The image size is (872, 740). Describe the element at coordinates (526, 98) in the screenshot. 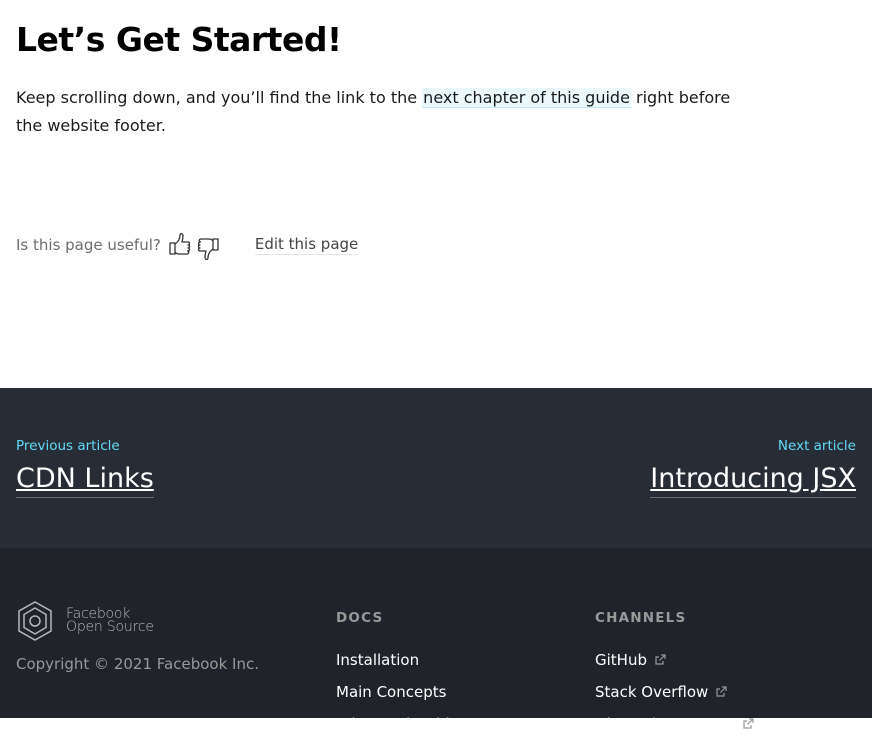

I see `next-chapter-link: next chapter of this guide` at that location.